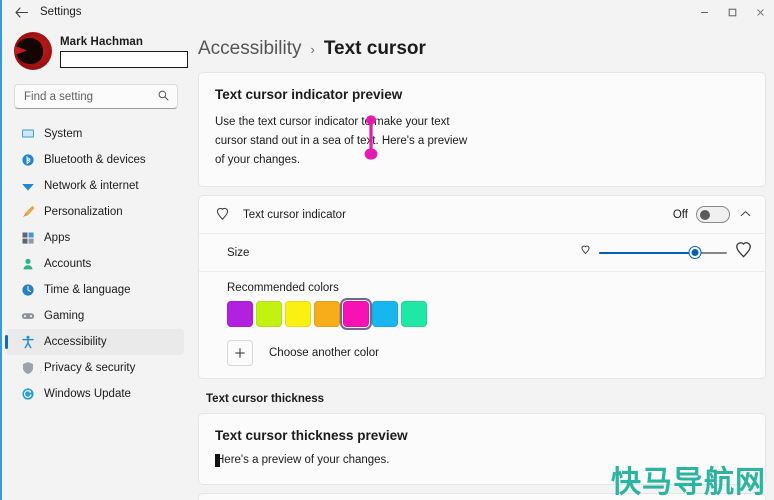  I want to click on sidebar-item-bluetooth-devices: Bluetooth & devices, so click(95, 160).